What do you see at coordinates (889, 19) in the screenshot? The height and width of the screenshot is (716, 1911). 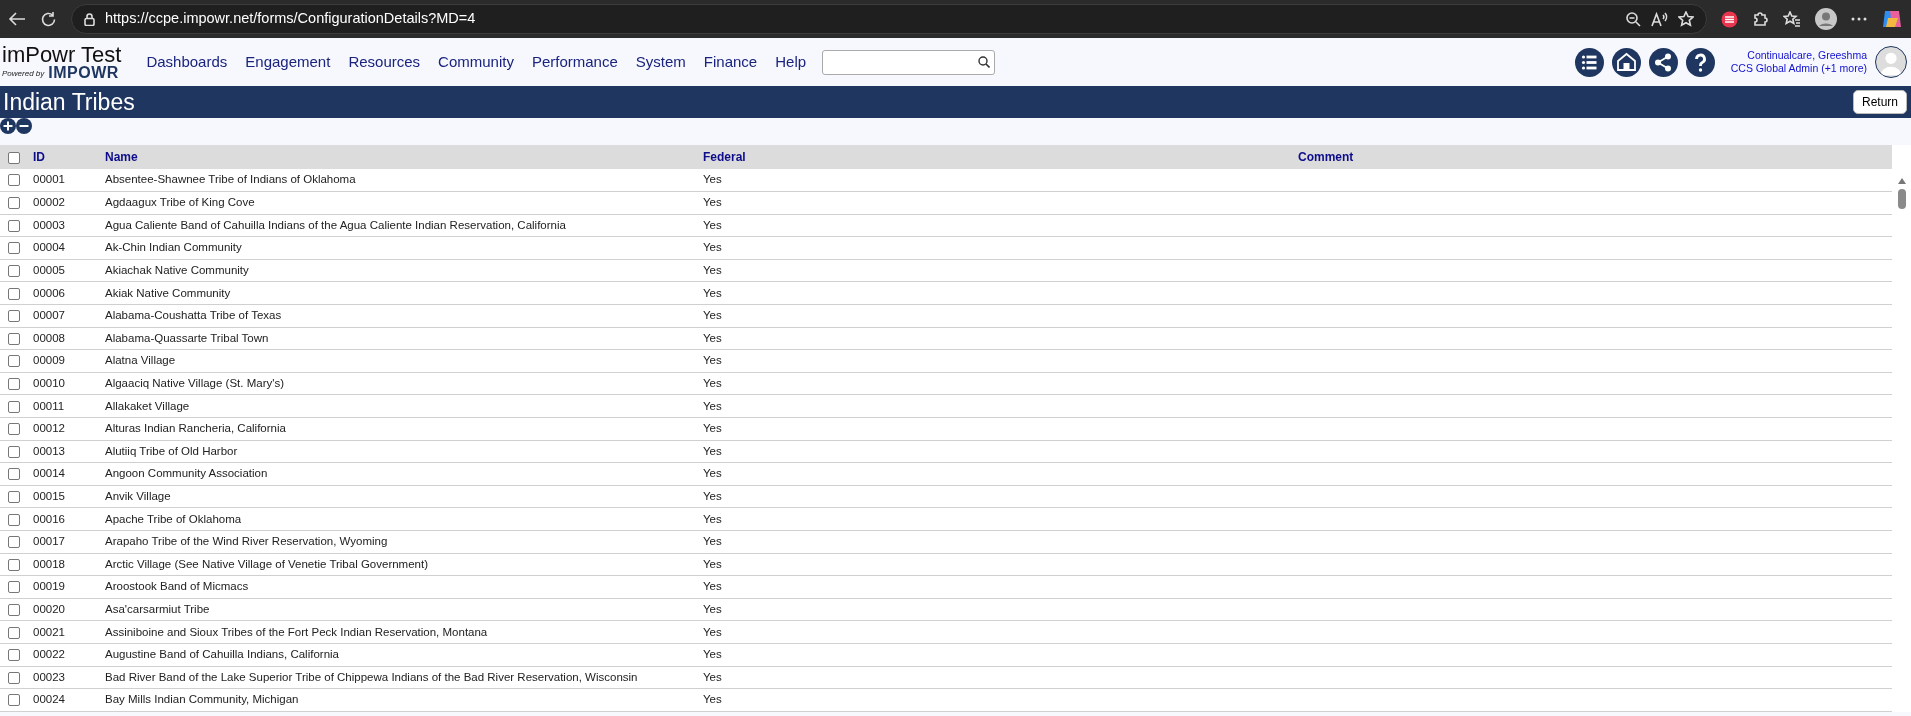 I see `address-bar: https://ccpe.impowr.net/forms/ConfigurationDetails?MD=4` at bounding box center [889, 19].